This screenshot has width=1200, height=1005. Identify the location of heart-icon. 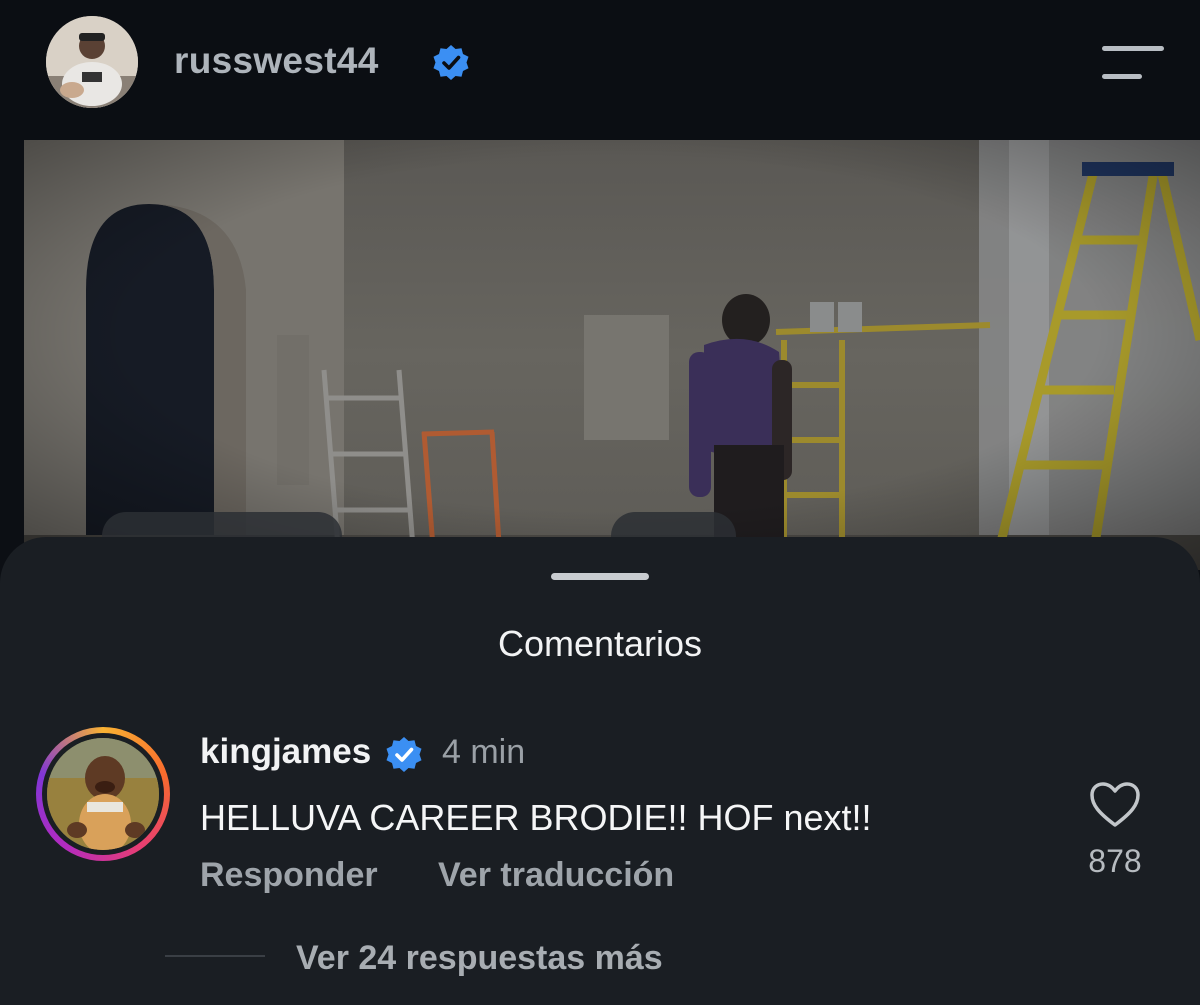
(1115, 805).